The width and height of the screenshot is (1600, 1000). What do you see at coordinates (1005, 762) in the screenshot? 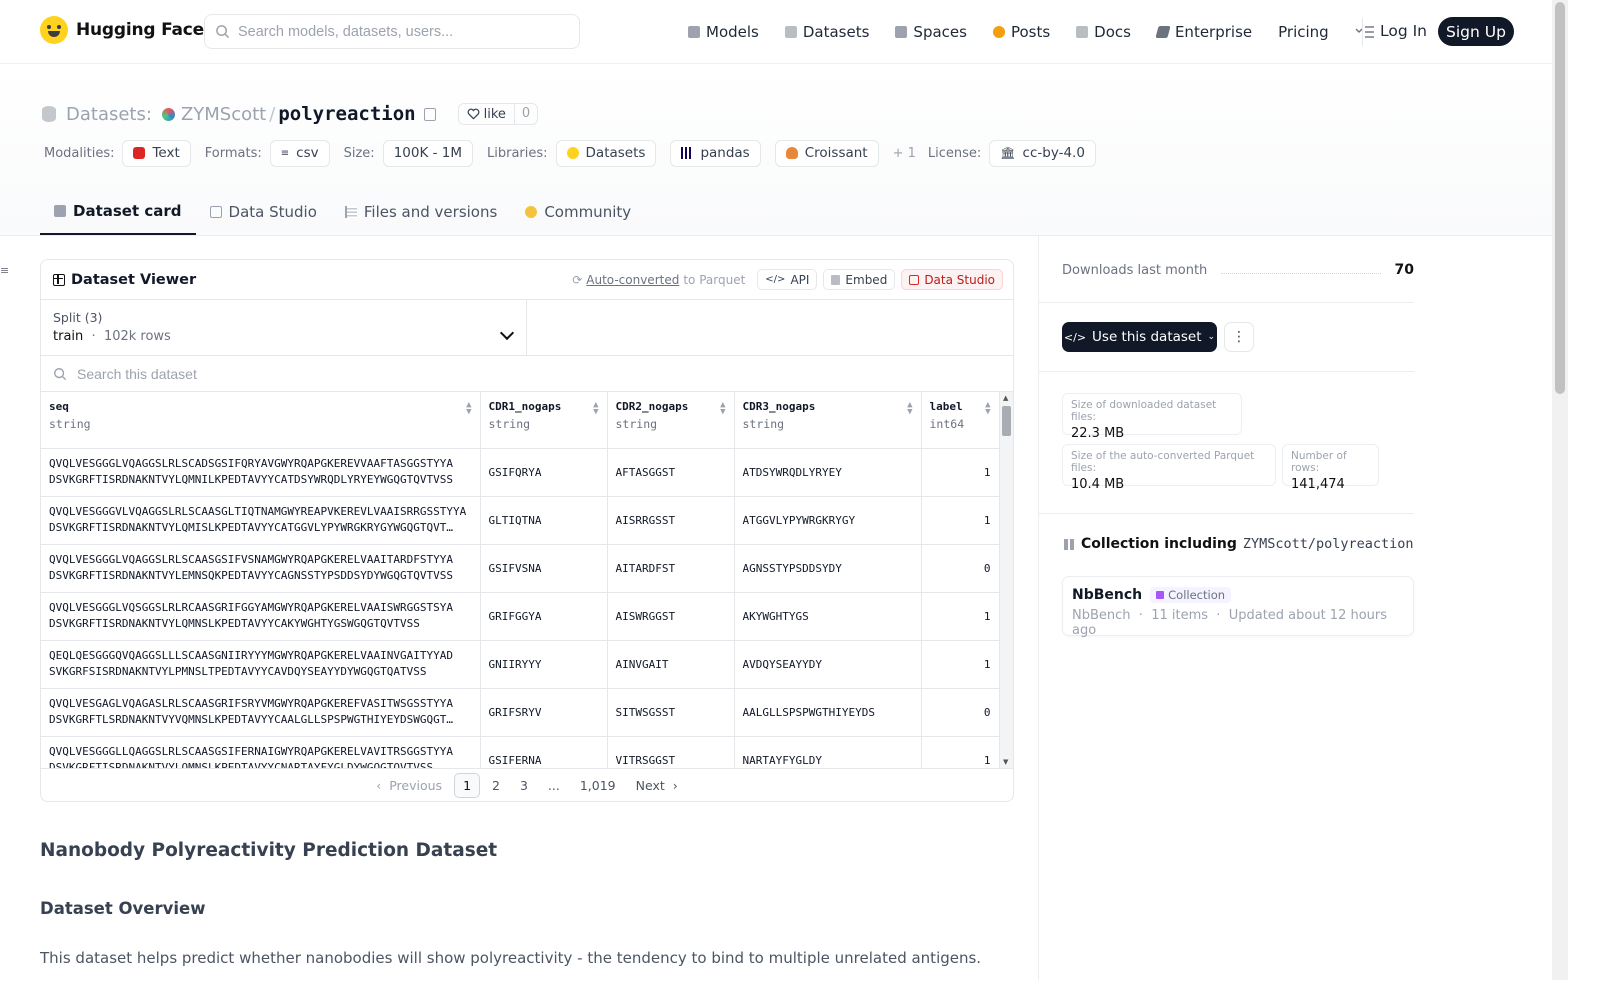
I see `scroll-down-arrow-icon: ▼` at bounding box center [1005, 762].